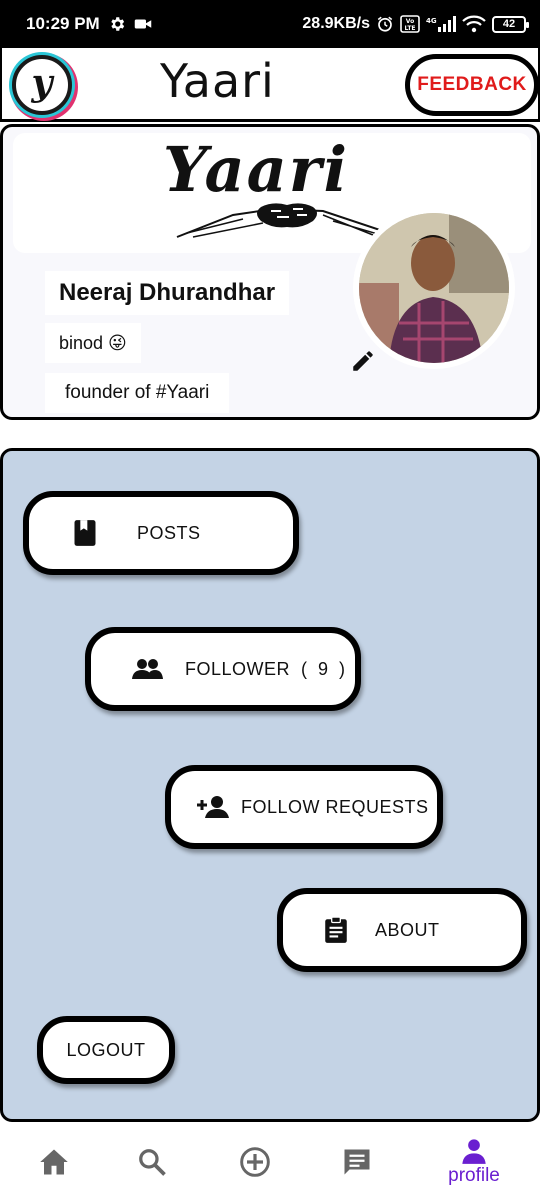  What do you see at coordinates (238, 668) in the screenshot?
I see `follower-label: FOLLOWER` at bounding box center [238, 668].